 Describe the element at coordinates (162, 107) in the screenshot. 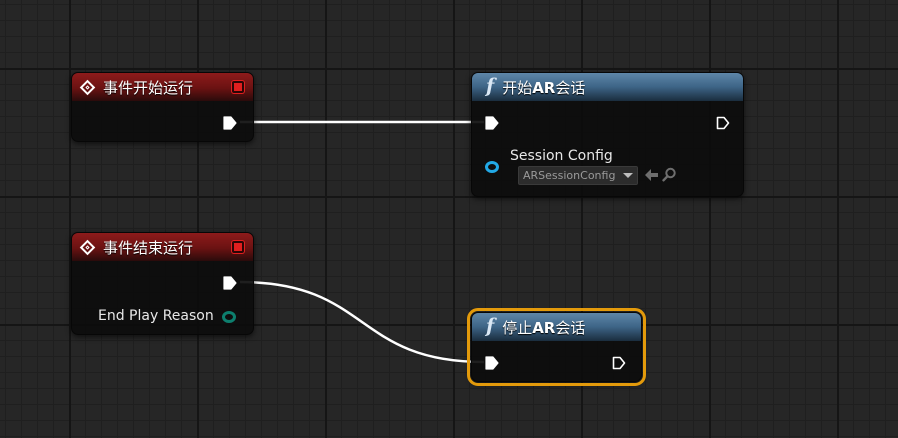

I see `node-event-begin-play: 事件开始运行` at that location.